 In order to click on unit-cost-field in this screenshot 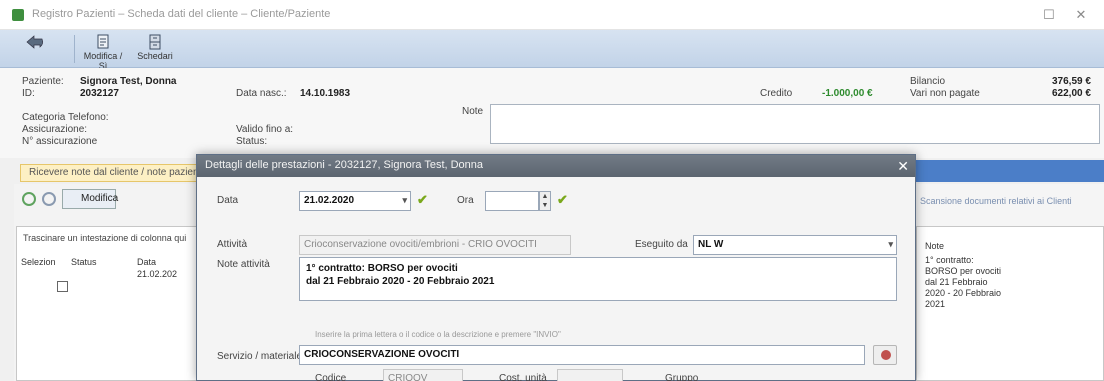, I will do `click(590, 375)`.